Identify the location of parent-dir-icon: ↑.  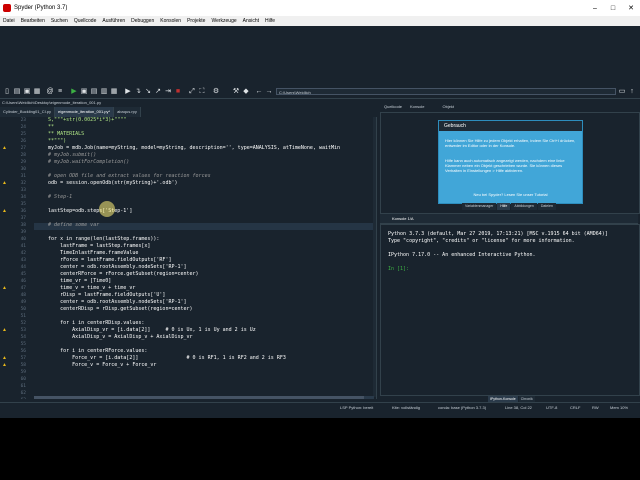
(632, 92).